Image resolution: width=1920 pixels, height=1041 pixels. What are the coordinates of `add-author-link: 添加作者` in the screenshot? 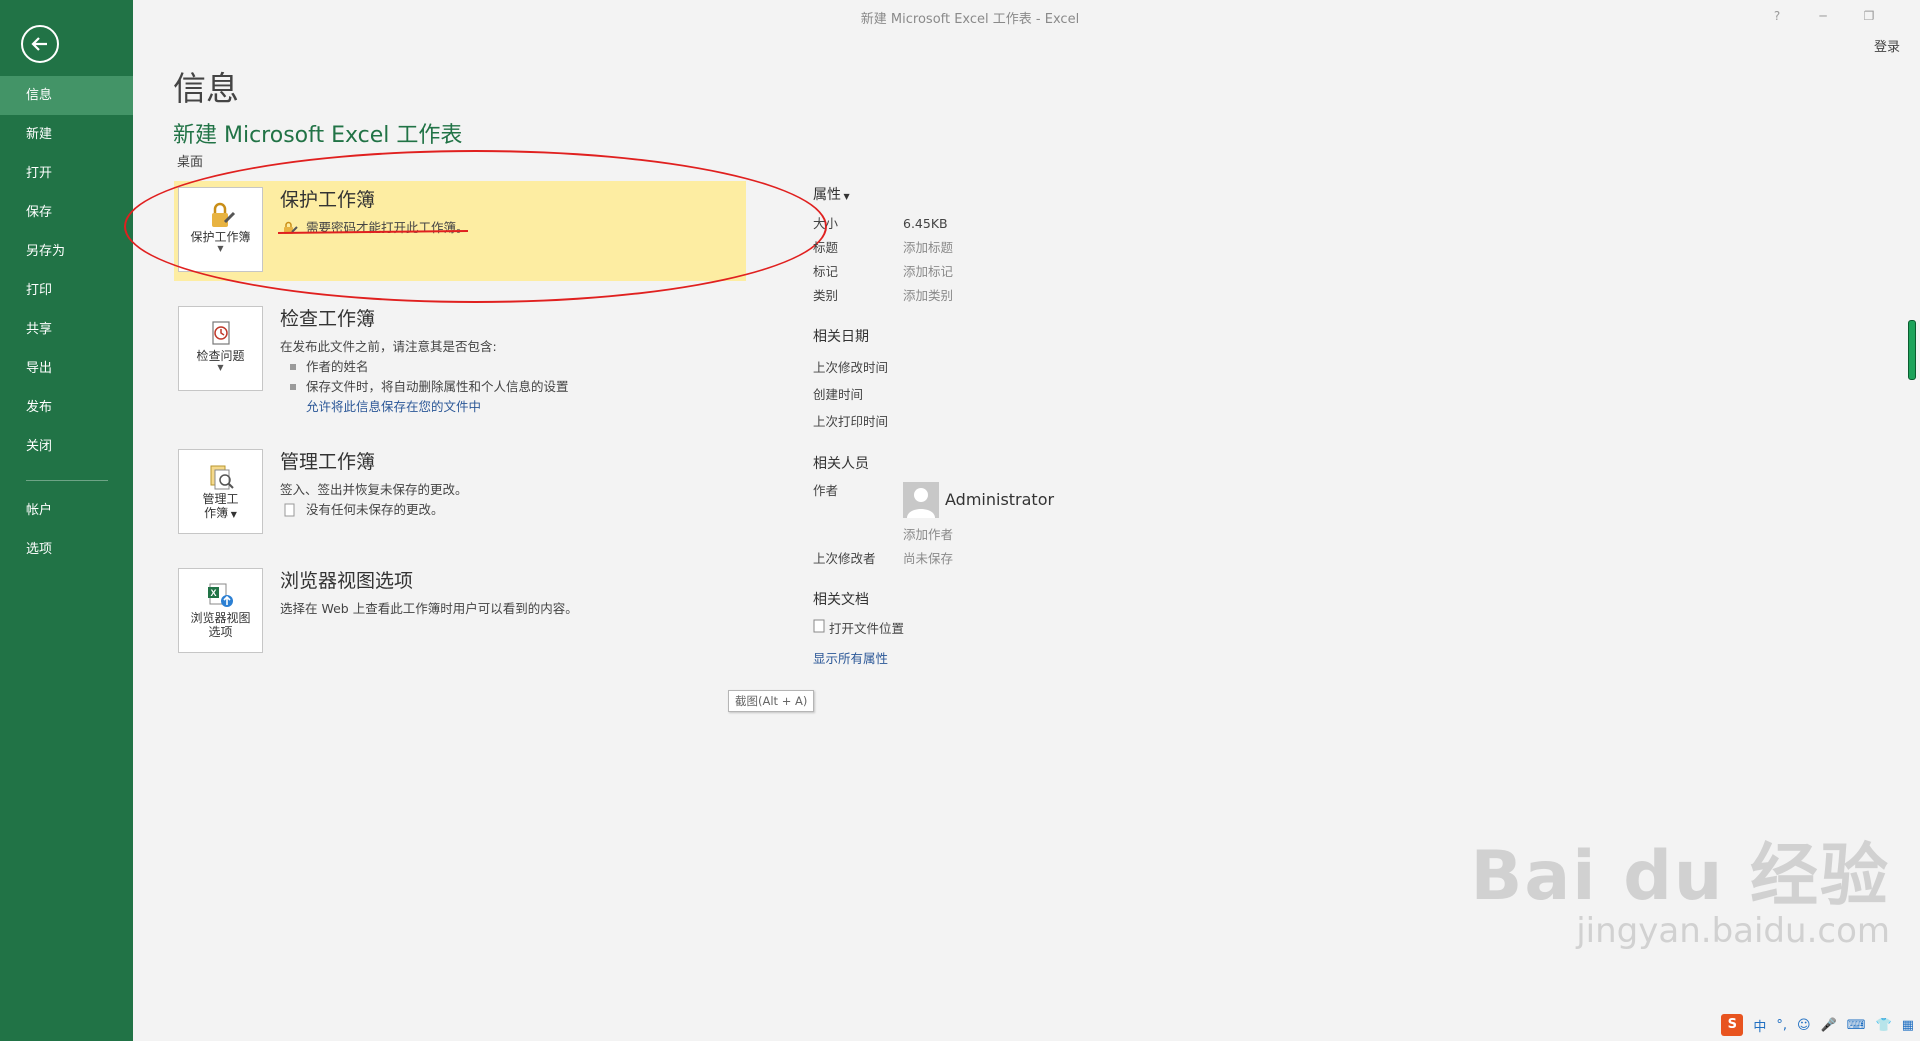 It's located at (928, 535).